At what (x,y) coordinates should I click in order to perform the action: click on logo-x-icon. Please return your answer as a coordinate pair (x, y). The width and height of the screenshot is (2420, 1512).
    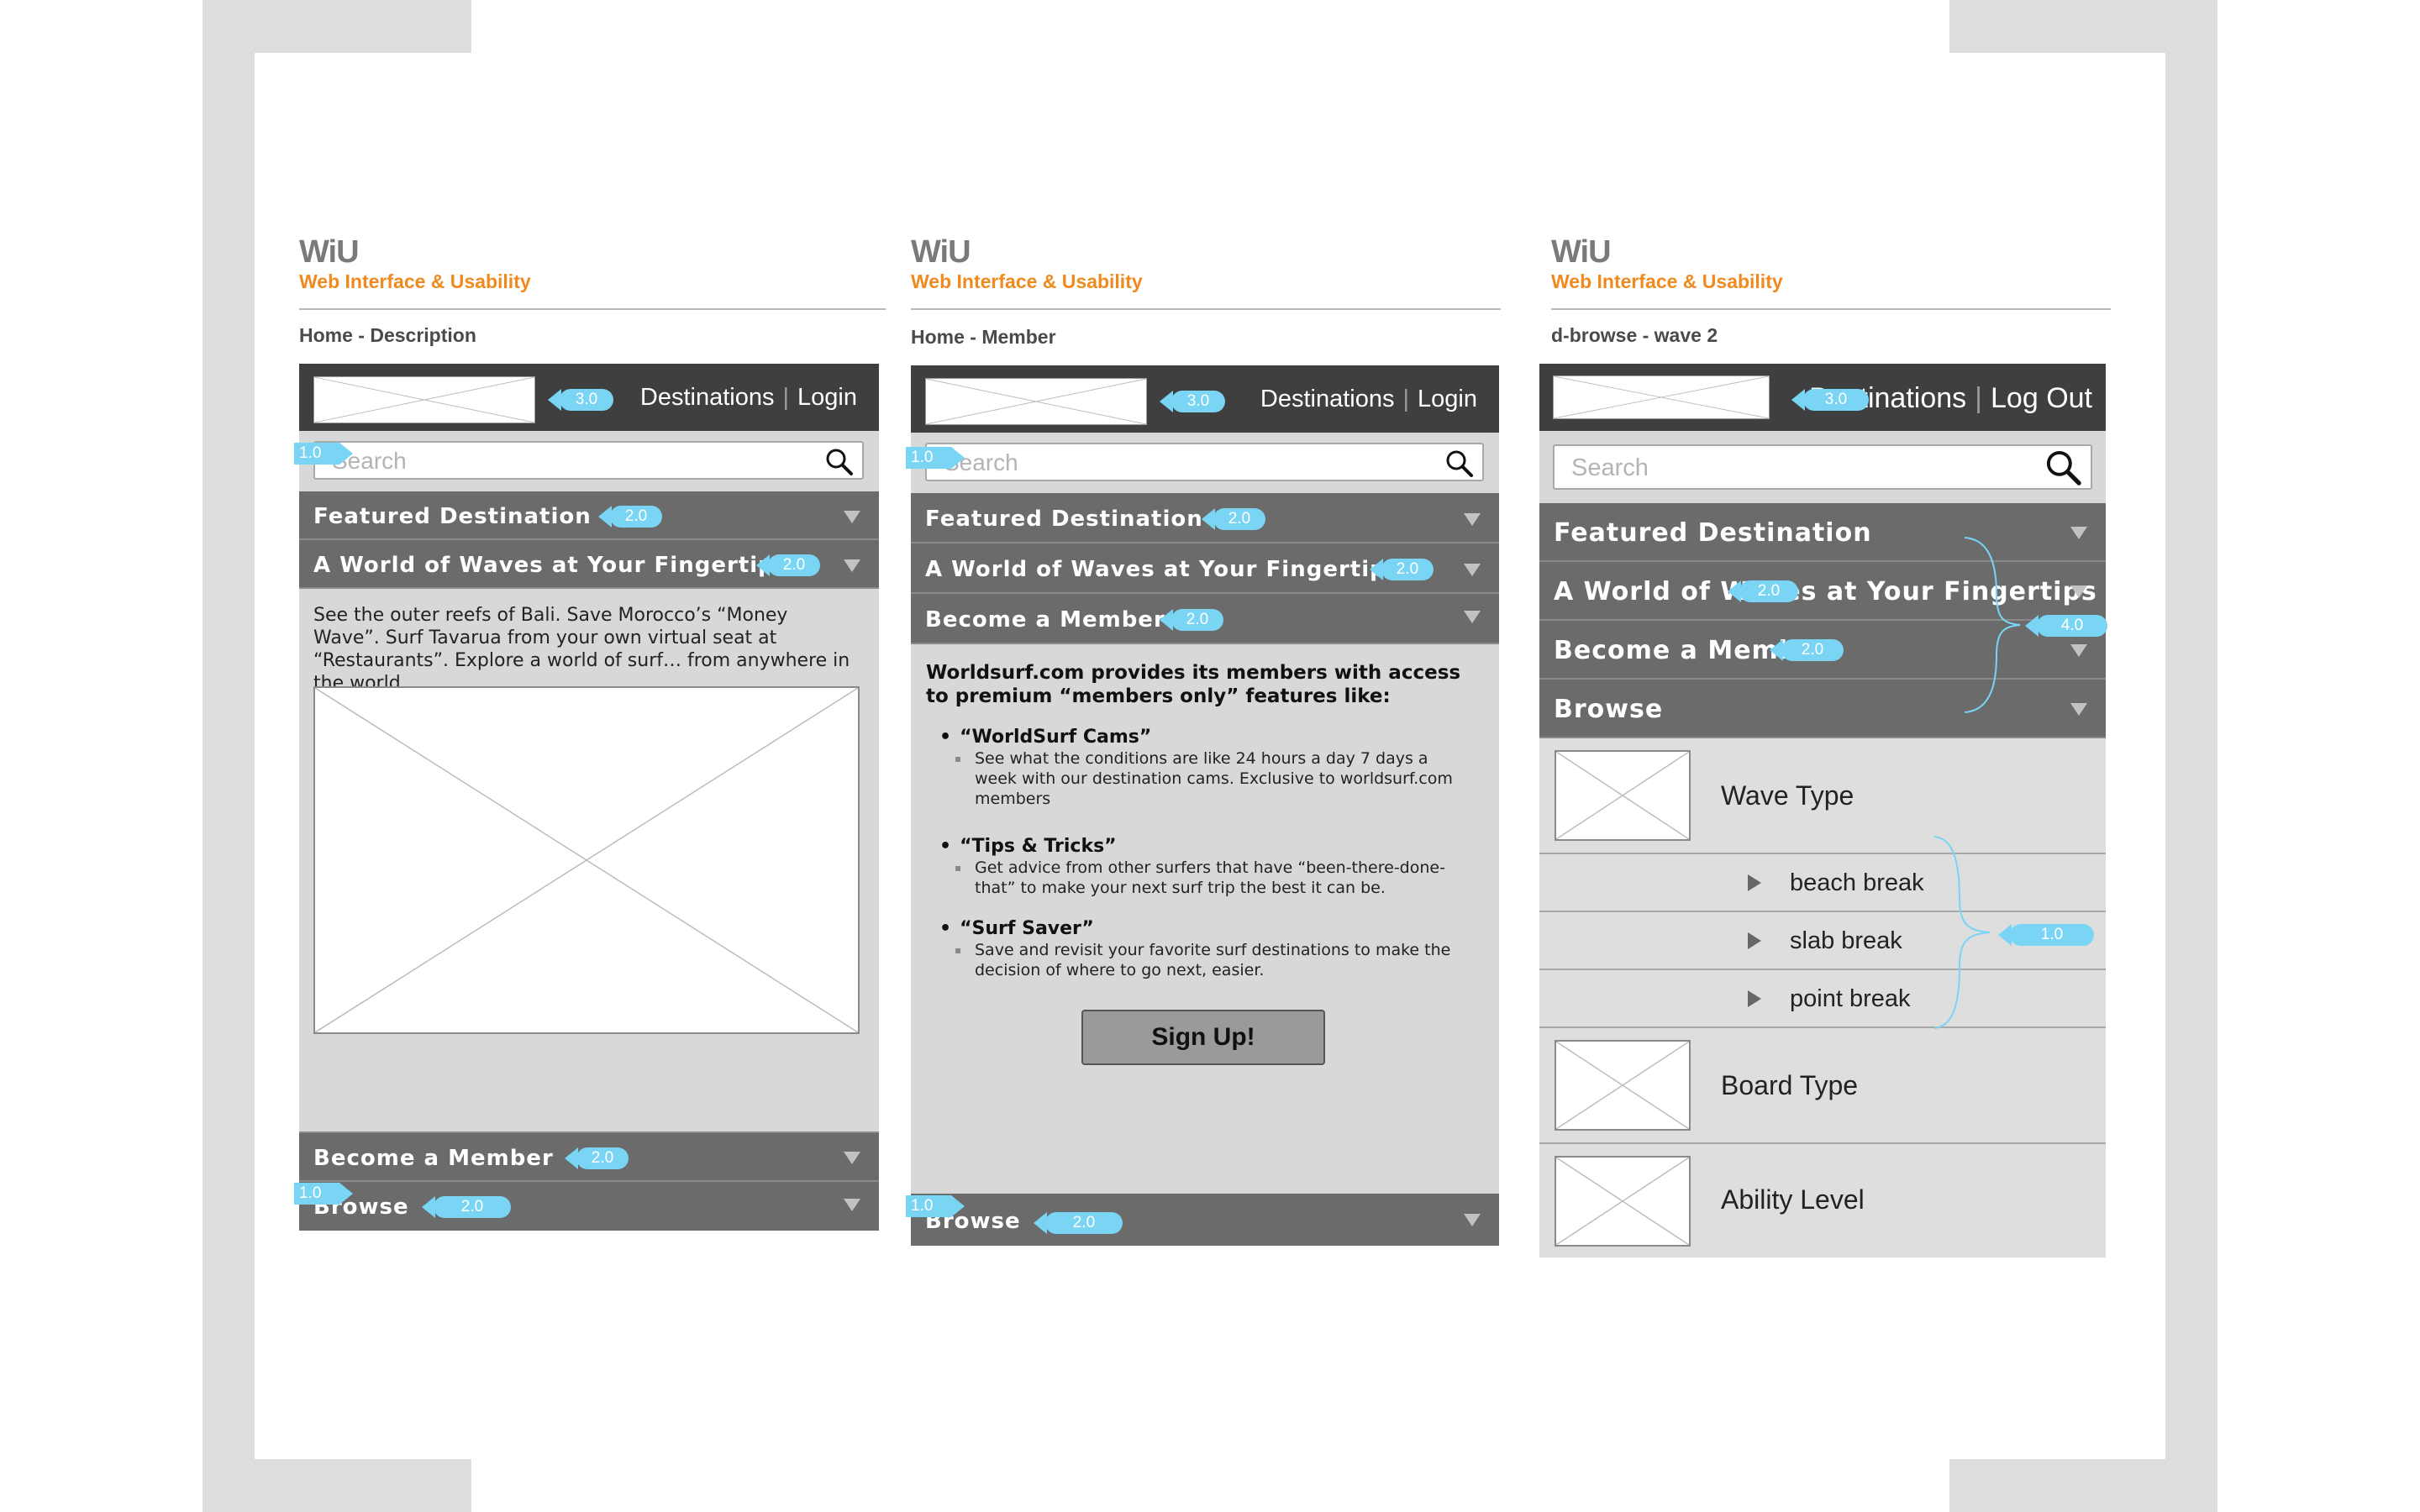
    Looking at the image, I should click on (424, 400).